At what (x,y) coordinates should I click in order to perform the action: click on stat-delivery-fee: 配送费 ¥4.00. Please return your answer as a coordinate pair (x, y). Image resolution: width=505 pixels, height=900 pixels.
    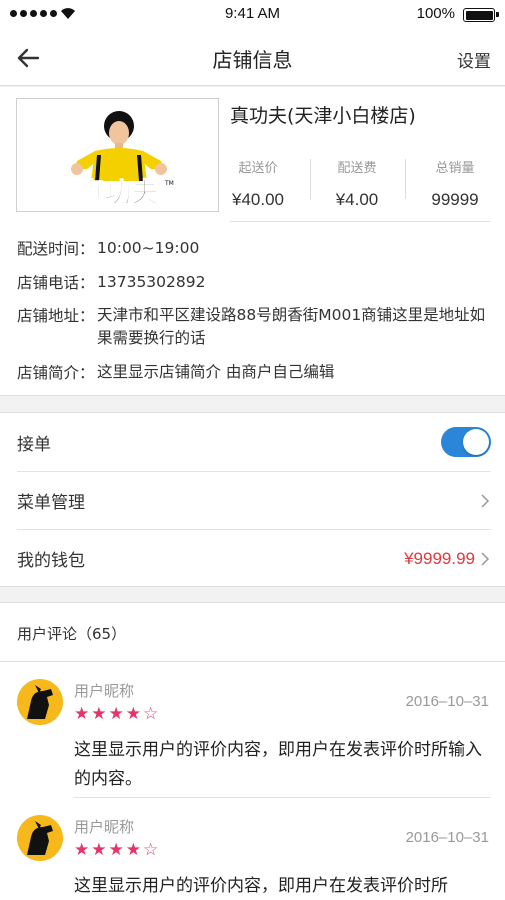
    Looking at the image, I should click on (357, 183).